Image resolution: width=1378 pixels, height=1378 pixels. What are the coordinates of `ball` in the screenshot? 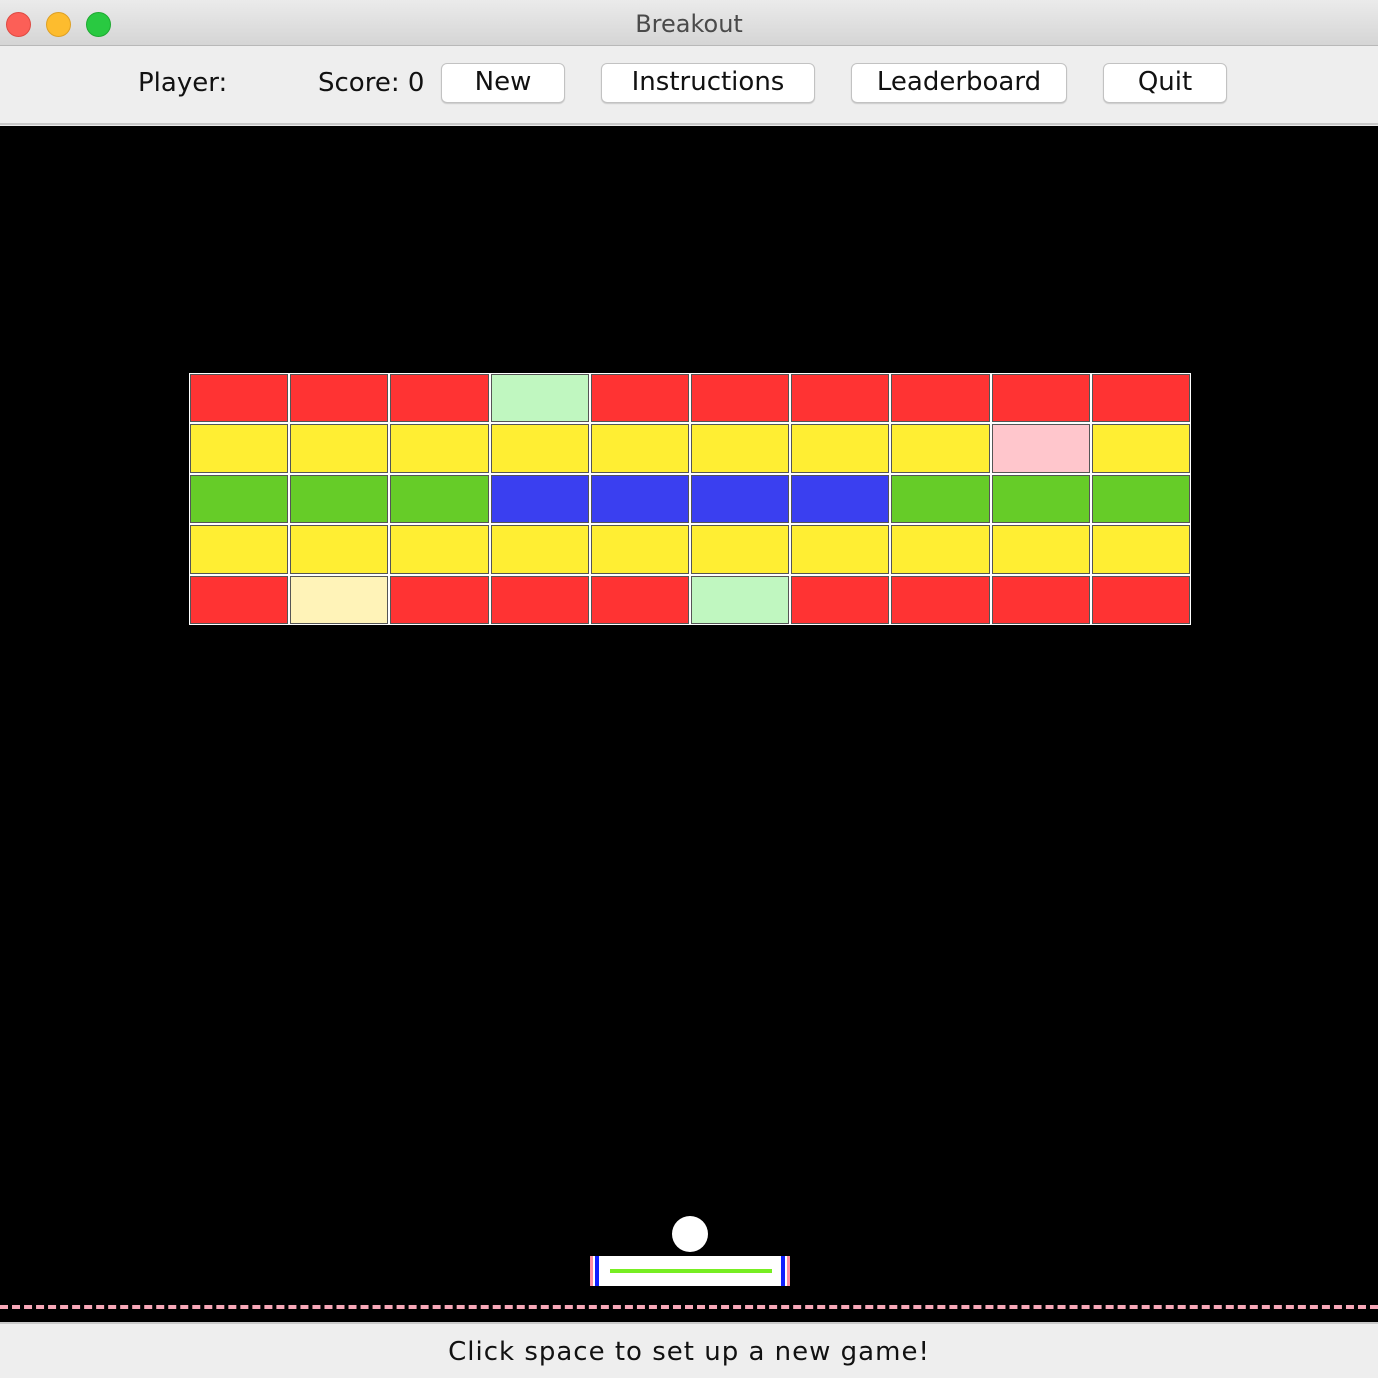 It's located at (690, 1234).